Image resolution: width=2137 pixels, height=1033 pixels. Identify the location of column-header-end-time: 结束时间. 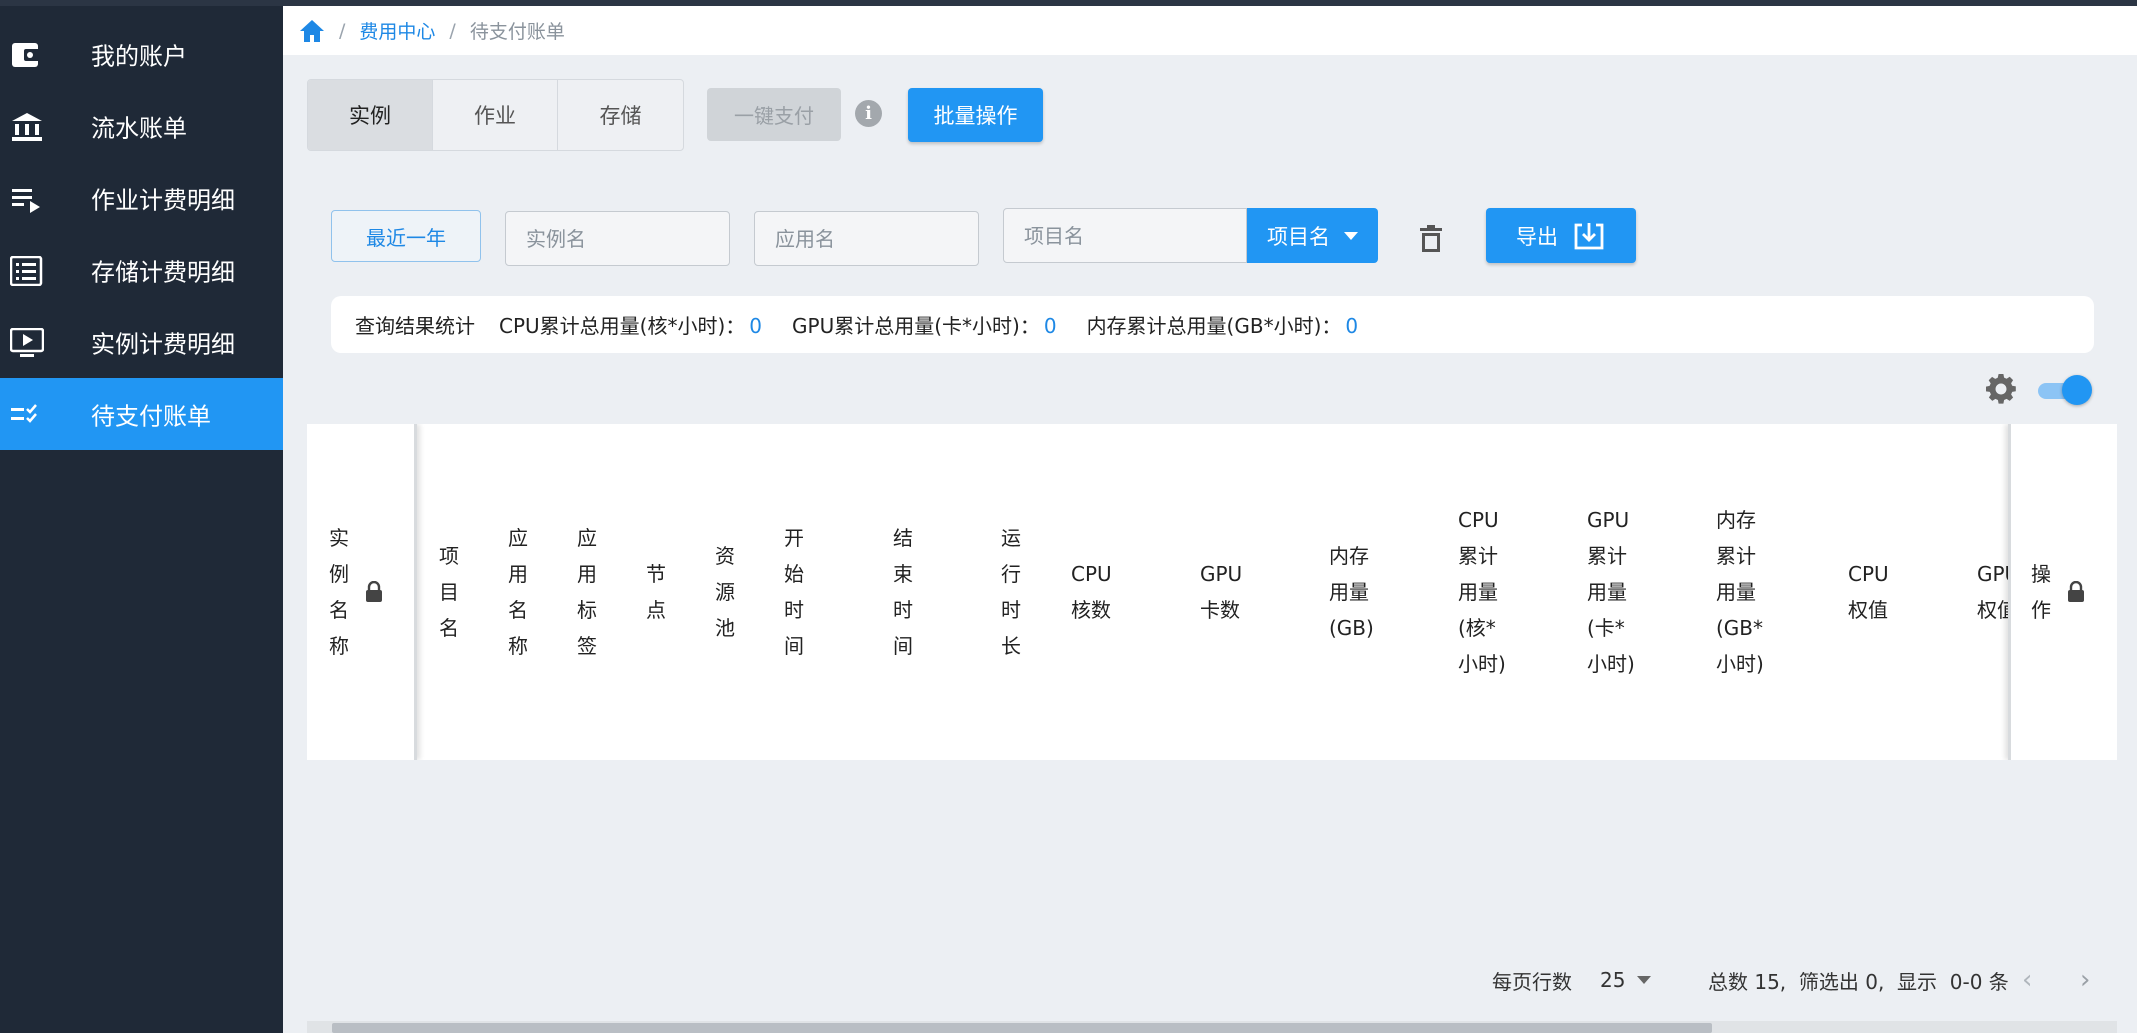
(904, 592).